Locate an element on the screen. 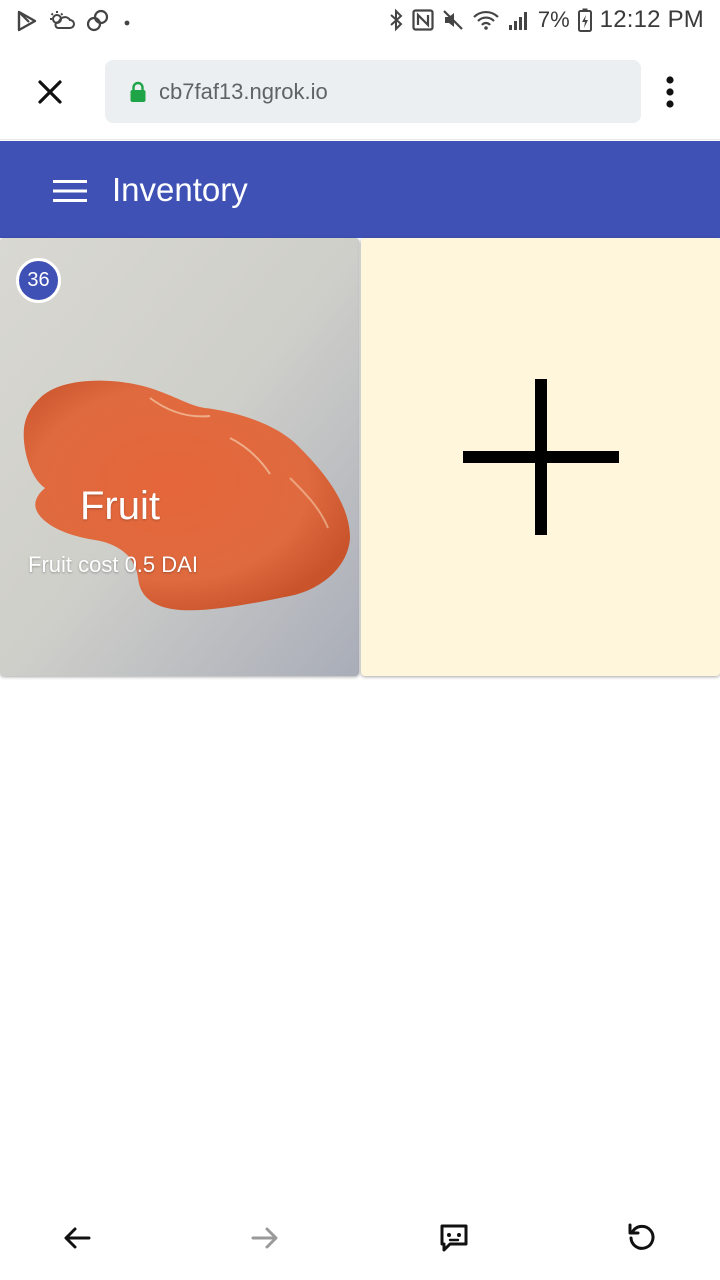  item-name: Fruit is located at coordinates (120, 506).